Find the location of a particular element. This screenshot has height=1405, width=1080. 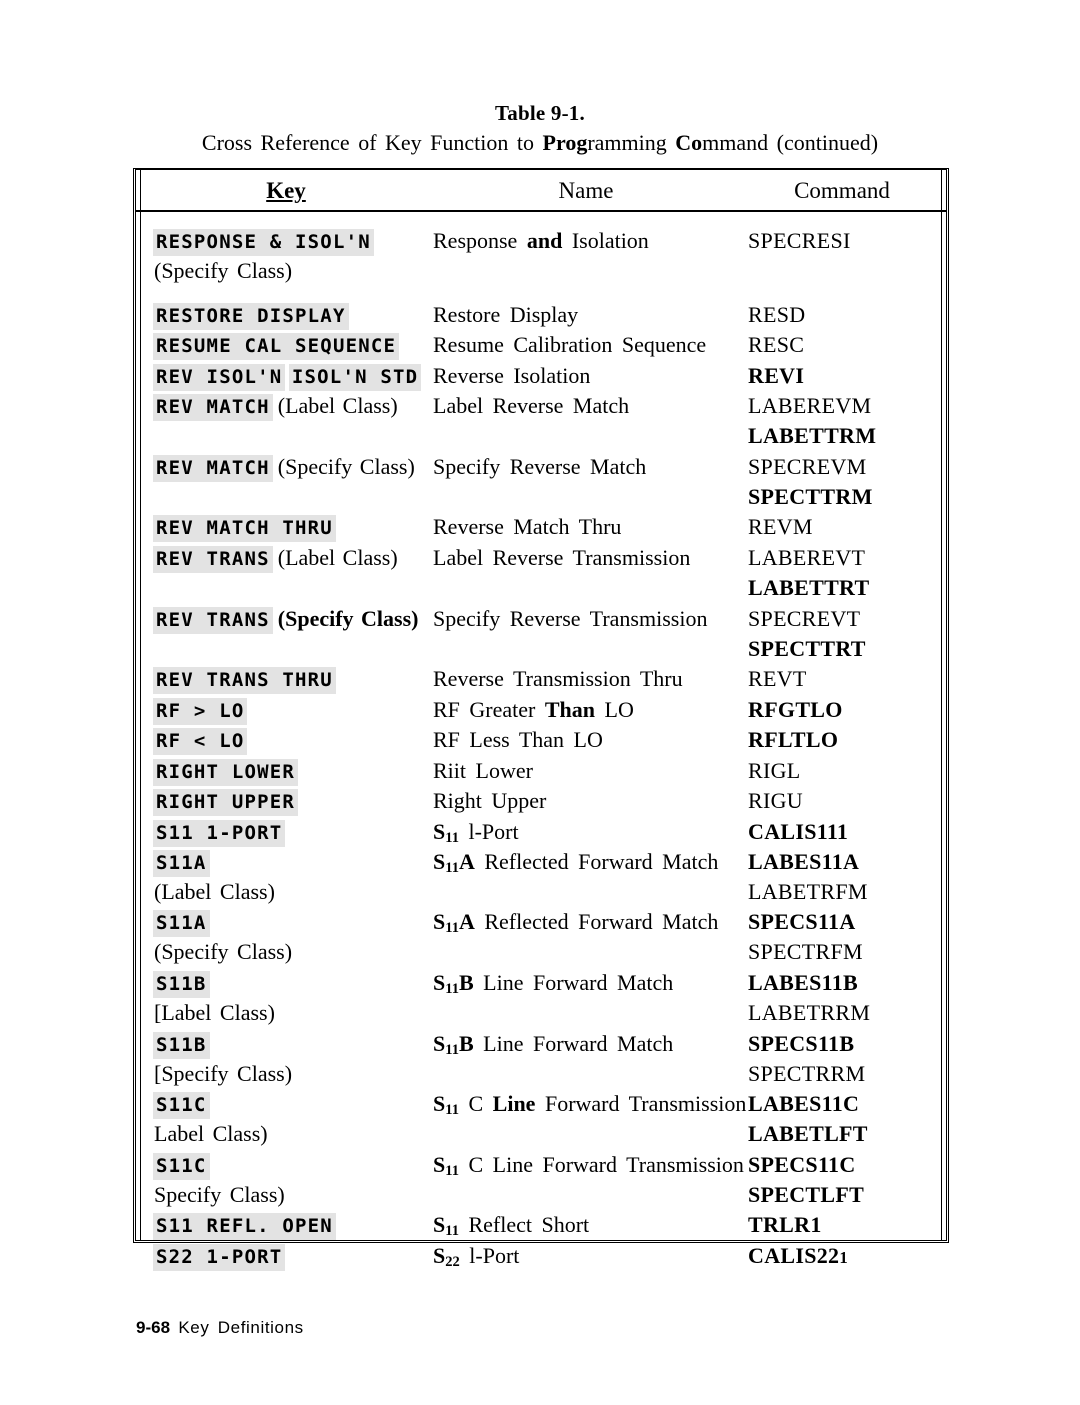

front-panel-key: RIGHT UPPER is located at coordinates (226, 802).